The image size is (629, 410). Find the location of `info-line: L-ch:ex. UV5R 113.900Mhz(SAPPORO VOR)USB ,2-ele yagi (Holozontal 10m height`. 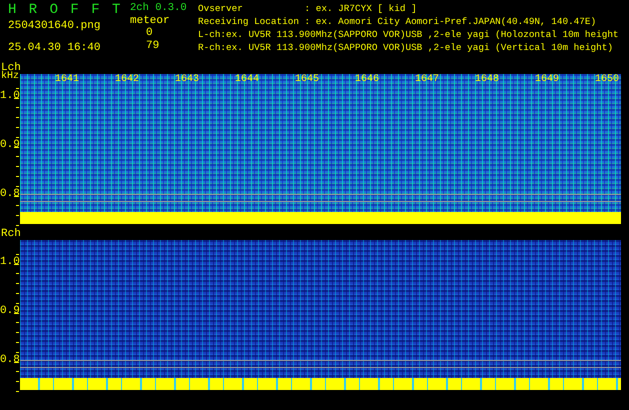

info-line: L-ch:ex. UV5R 113.900Mhz(SAPPORO VOR)USB ,2-ele yagi (Holozontal 10m height is located at coordinates (408, 34).